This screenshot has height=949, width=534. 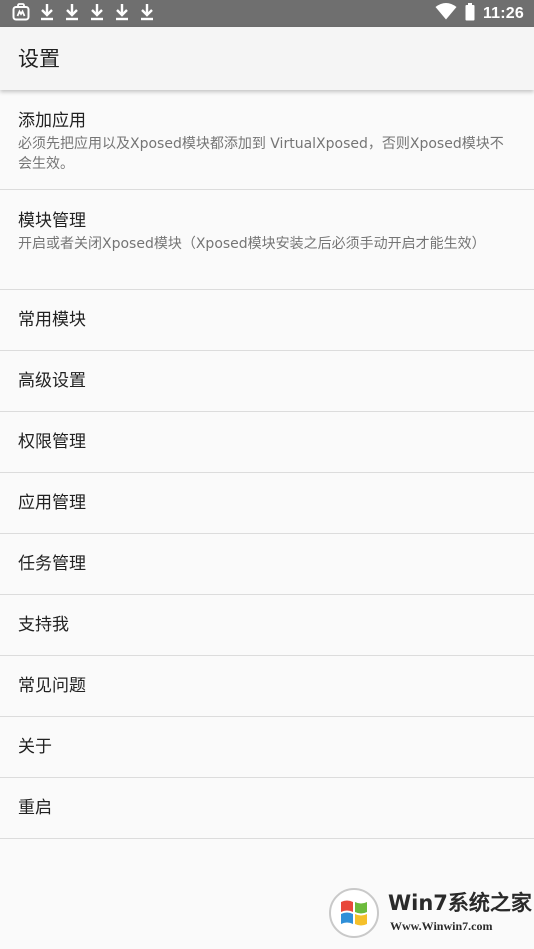 I want to click on setting-title: 模块管理, so click(x=52, y=221).